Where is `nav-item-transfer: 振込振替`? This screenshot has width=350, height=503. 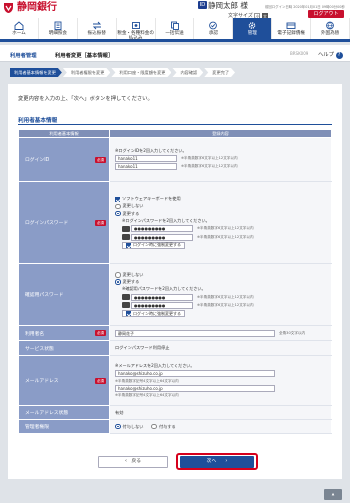
nav-item-transfer: 振込振替 is located at coordinates (97, 28).